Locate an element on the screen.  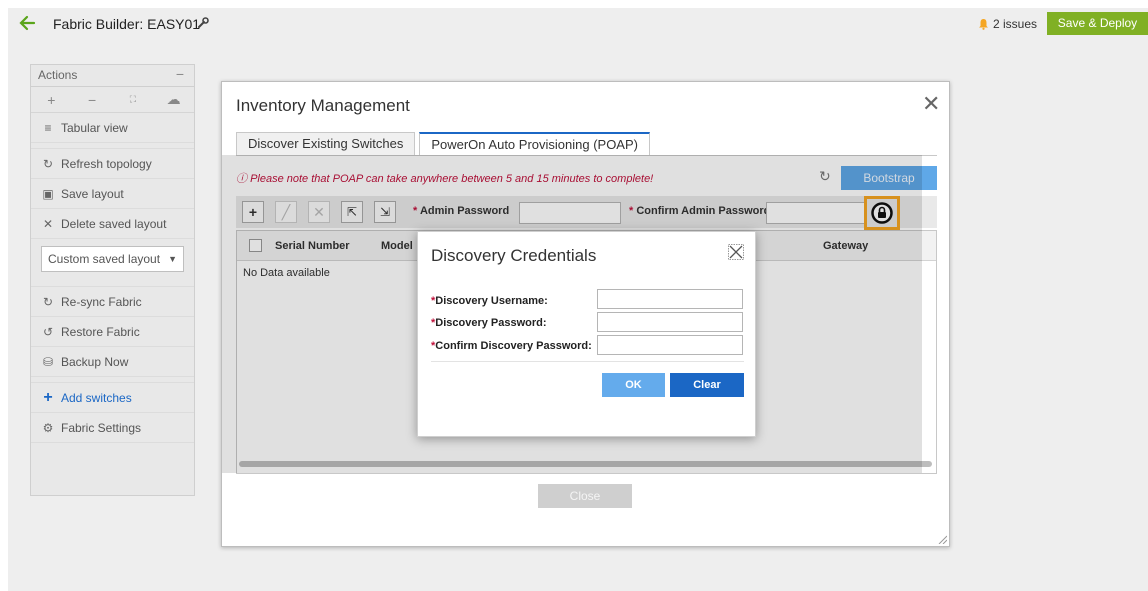
collapse-icon: − is located at coordinates (180, 74).